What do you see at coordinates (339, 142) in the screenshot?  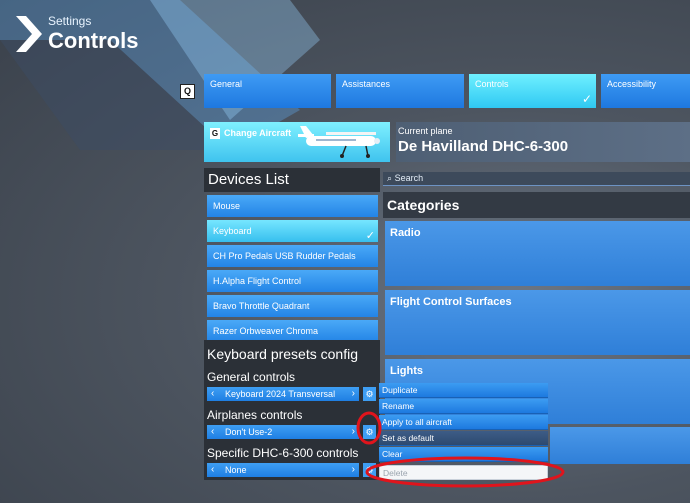 I see `airplane-icon` at bounding box center [339, 142].